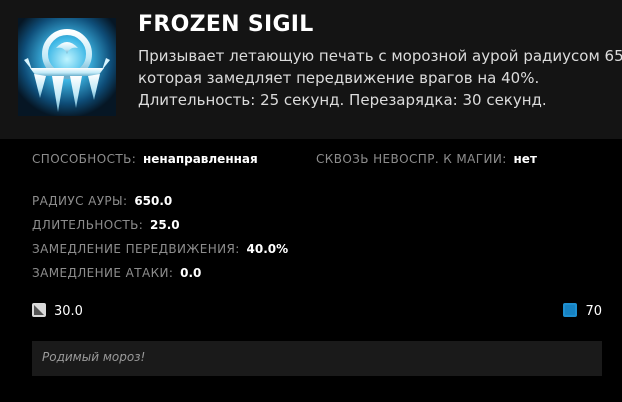 The height and width of the screenshot is (402, 622). I want to click on stat-value: 0.0, so click(191, 273).